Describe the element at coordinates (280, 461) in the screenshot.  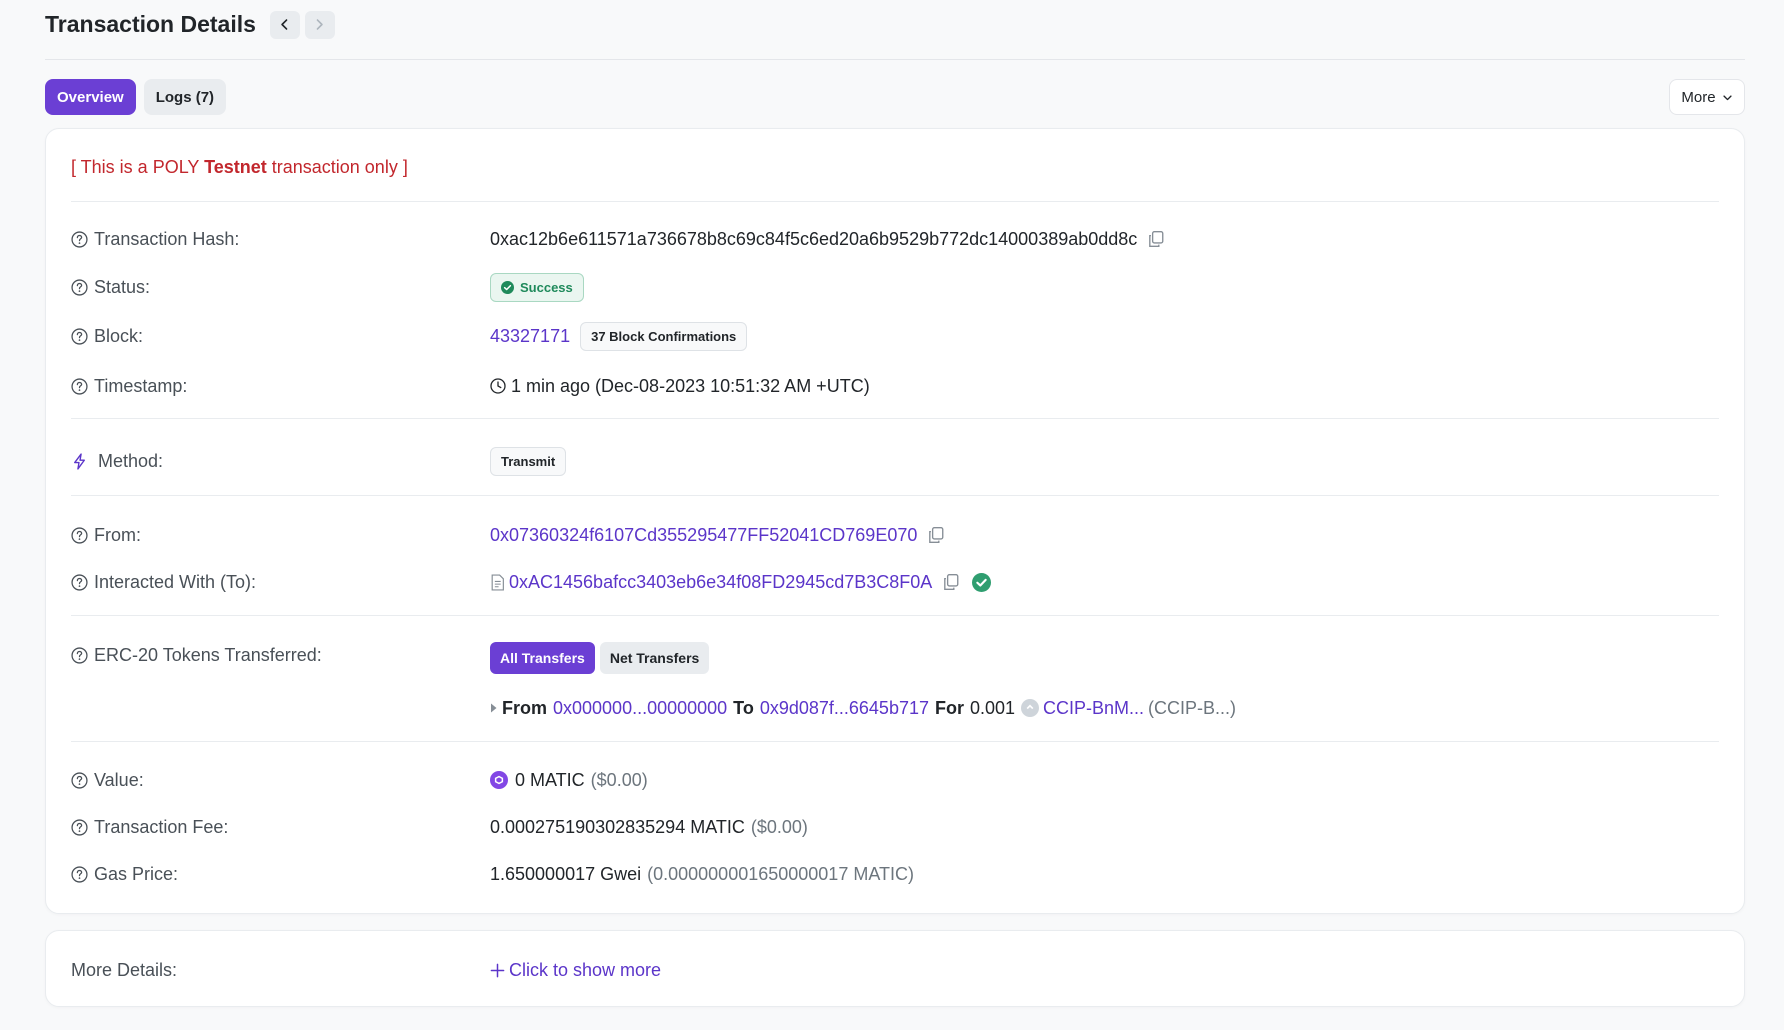
I see `label-cell: Method:` at that location.